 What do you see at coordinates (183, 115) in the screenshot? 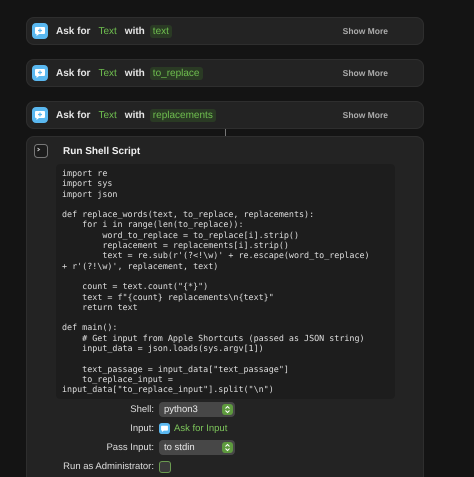
I see `variable-token: replacements` at bounding box center [183, 115].